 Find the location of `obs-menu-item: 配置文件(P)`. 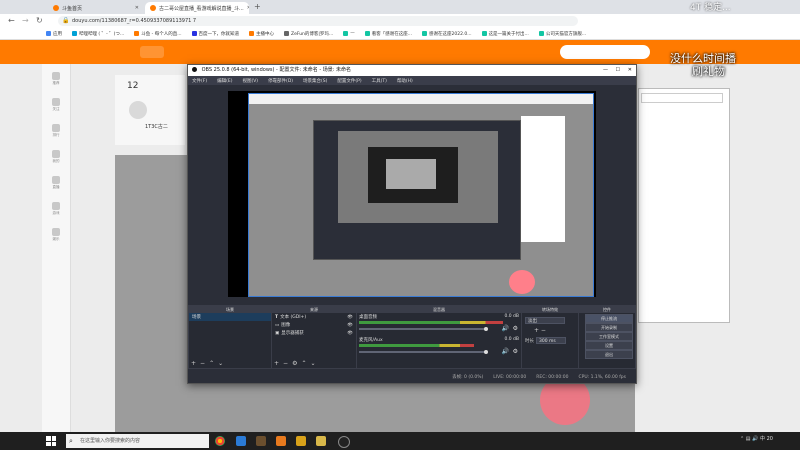

obs-menu-item: 配置文件(P) is located at coordinates (349, 81).